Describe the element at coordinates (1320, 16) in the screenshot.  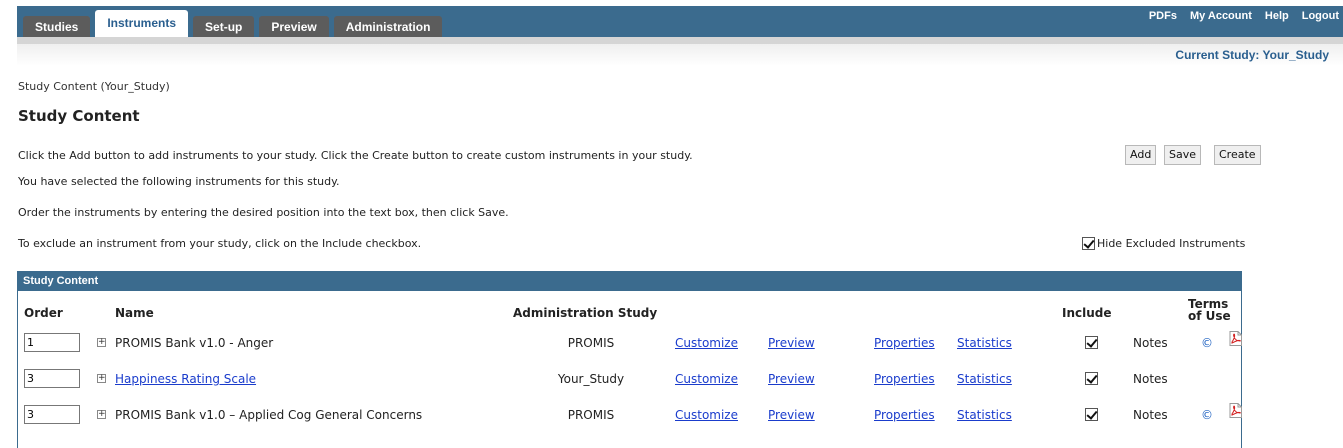
I see `logout-link: Logout` at that location.